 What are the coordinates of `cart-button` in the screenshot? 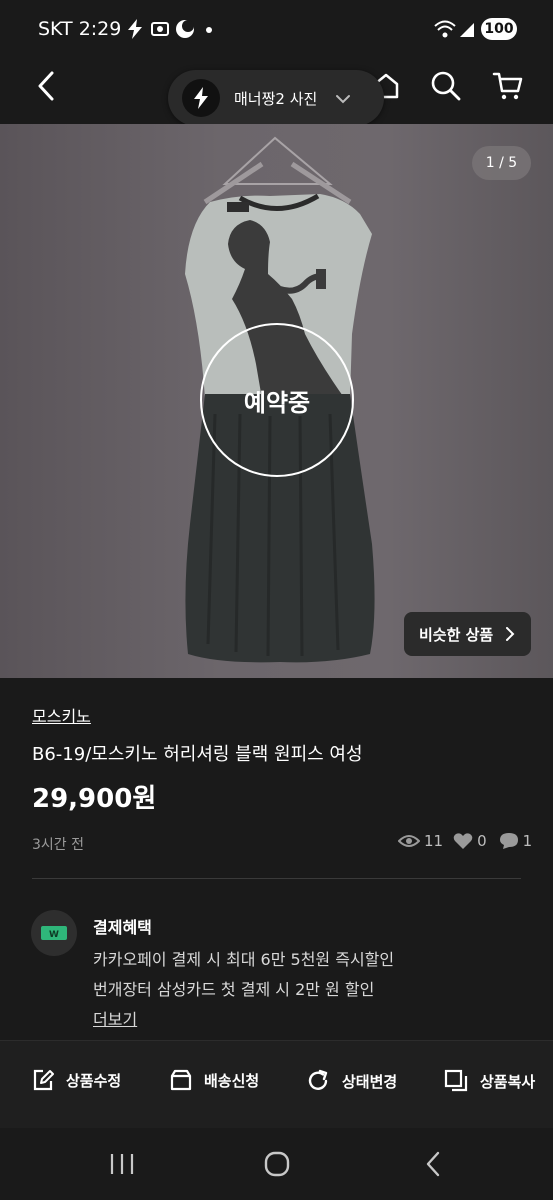 It's located at (508, 86).